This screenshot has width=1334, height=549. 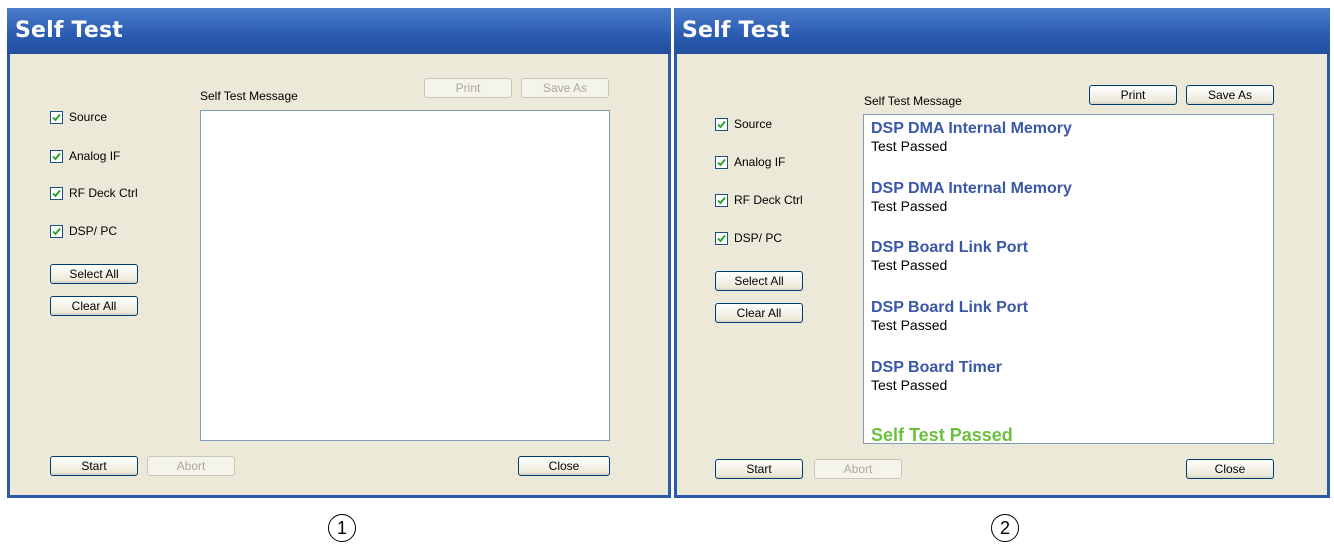 I want to click on figure-caption-2: 2, so click(x=1005, y=528).